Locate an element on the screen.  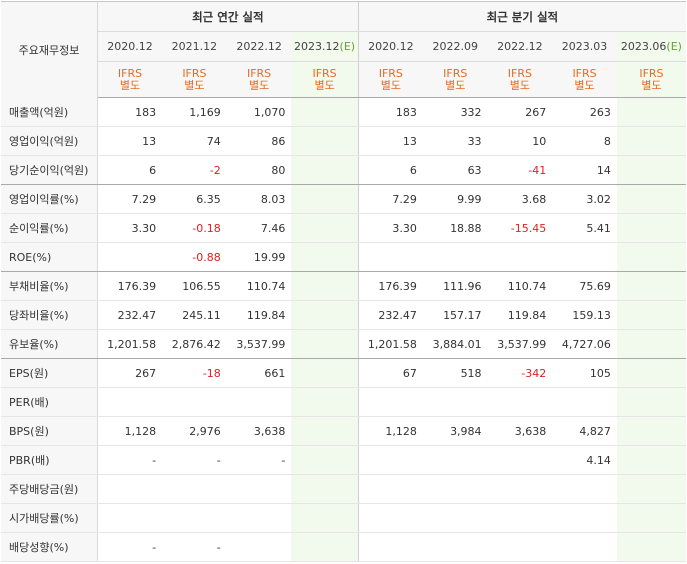
quarter-period-0: 2020.12 is located at coordinates (390, 46).